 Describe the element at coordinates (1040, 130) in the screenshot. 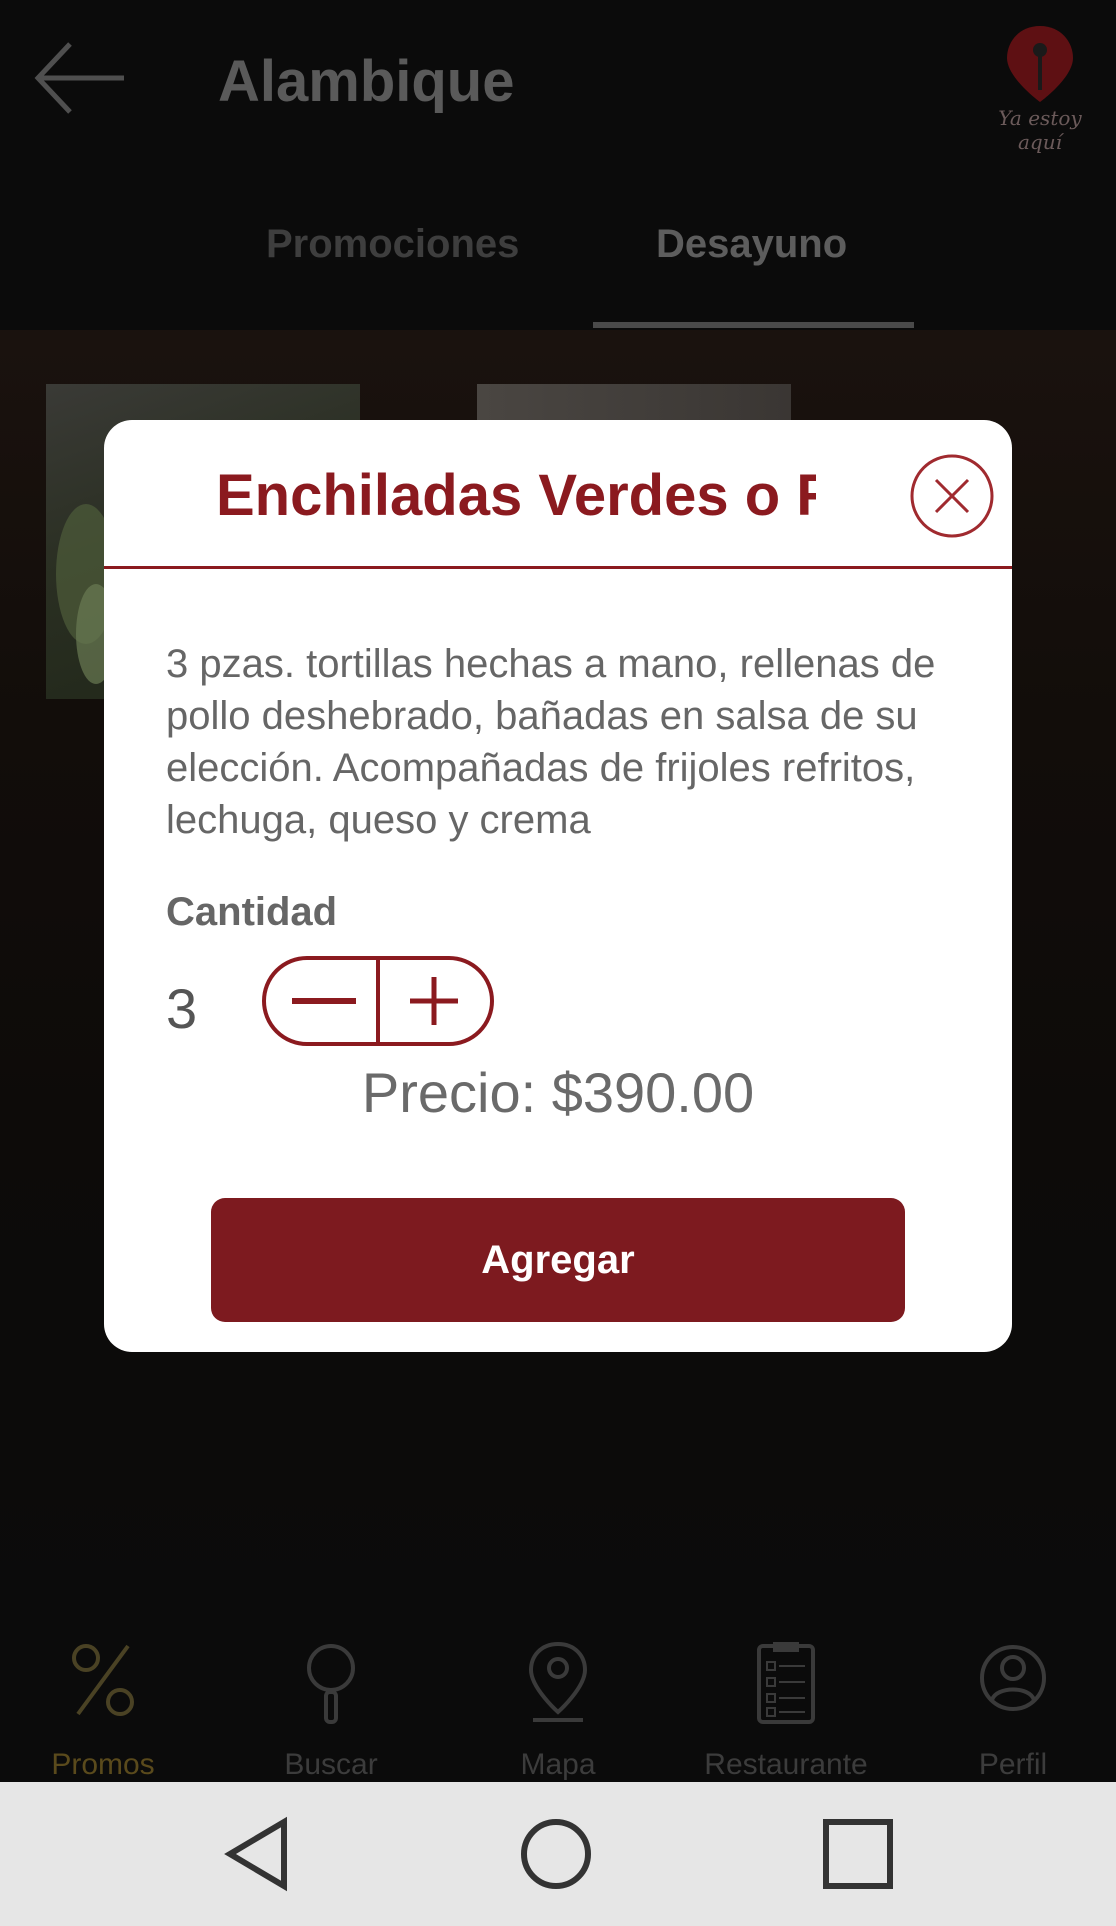

I see `logo-text: Ya estoy aquí` at that location.